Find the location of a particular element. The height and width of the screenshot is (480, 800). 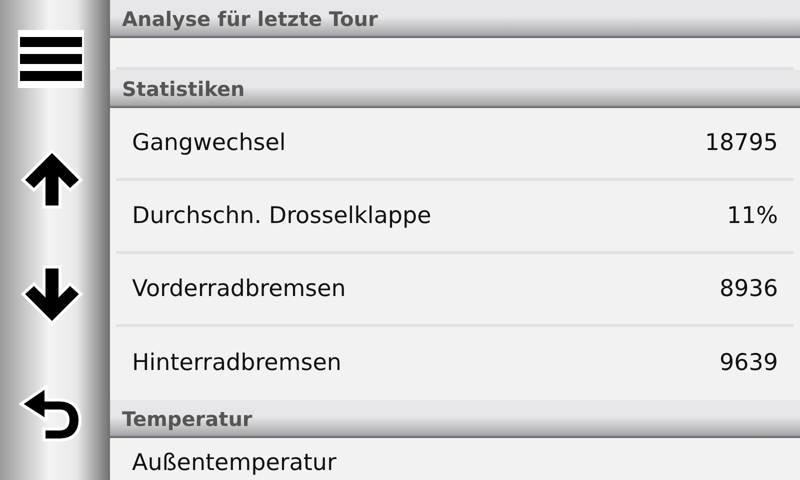

back-icon is located at coordinates (51, 414).